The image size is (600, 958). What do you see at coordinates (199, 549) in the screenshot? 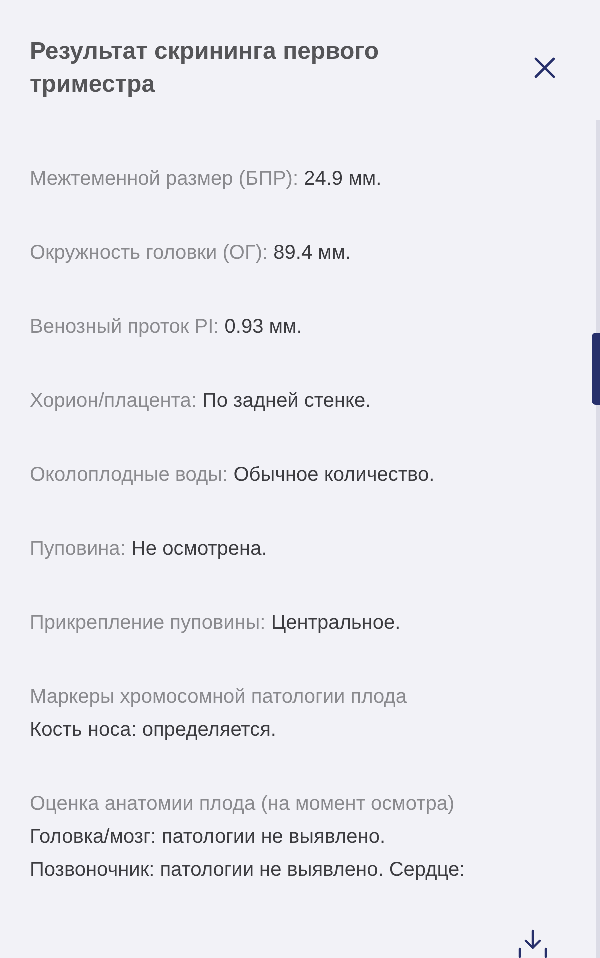
I see `field-value: Не осмотрена.` at bounding box center [199, 549].